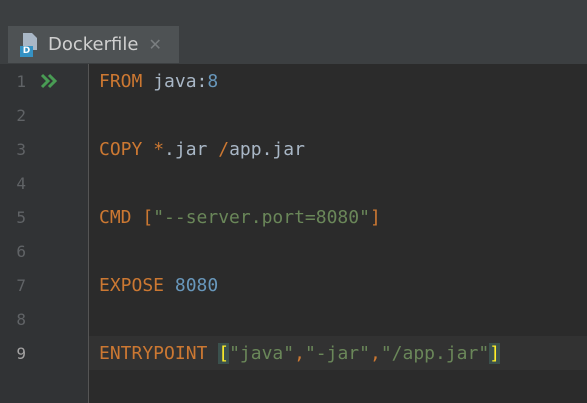 Image resolution: width=587 pixels, height=403 pixels. Describe the element at coordinates (159, 149) in the screenshot. I see `code-token: *` at that location.